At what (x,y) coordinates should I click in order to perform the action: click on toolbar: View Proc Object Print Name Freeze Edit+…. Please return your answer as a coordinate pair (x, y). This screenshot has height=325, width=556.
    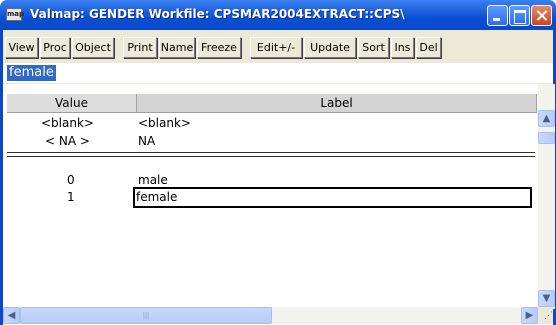
    Looking at the image, I should click on (278, 47).